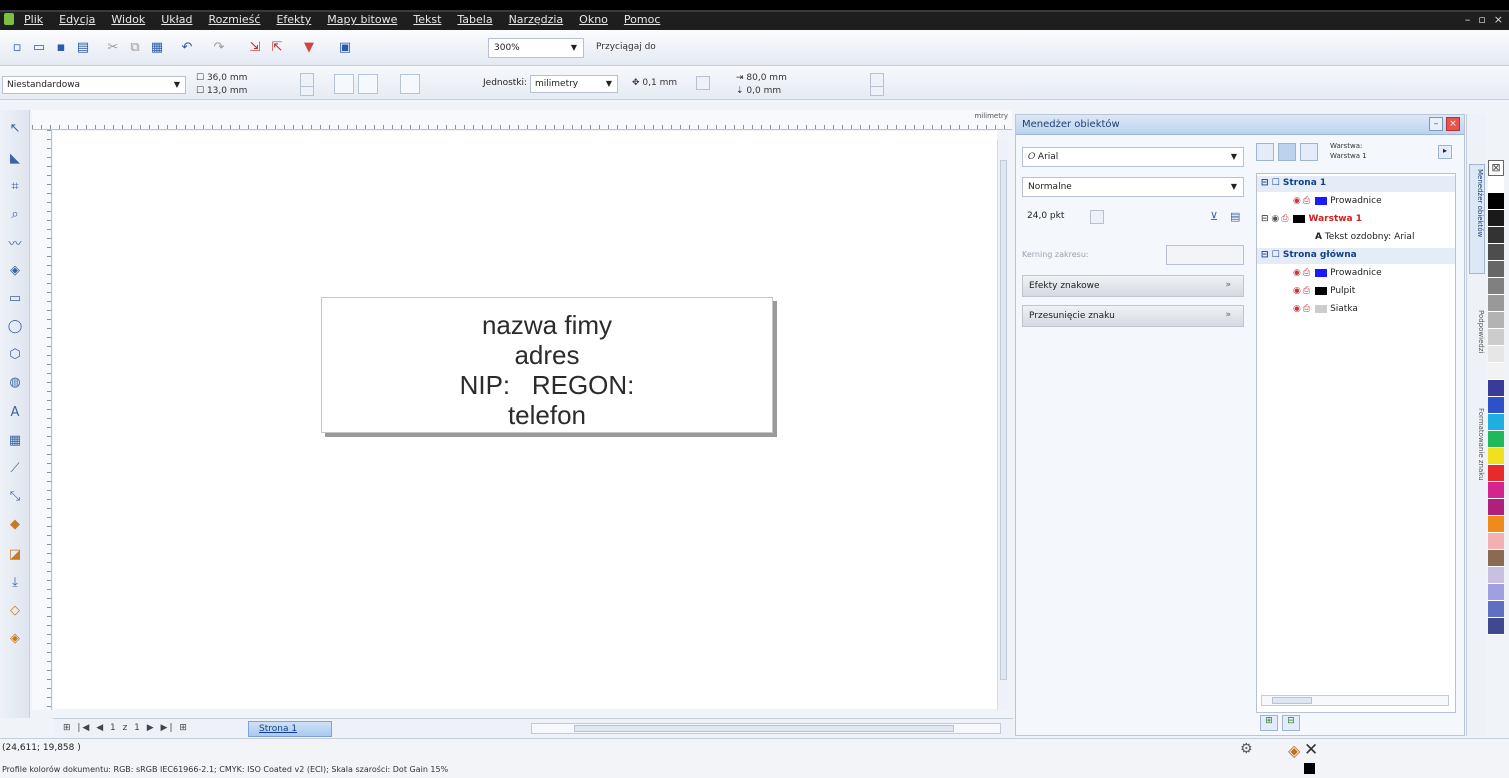 The image size is (1509, 778). What do you see at coordinates (15, 326) in the screenshot?
I see `ellipse-tool-icon: ◯` at bounding box center [15, 326].